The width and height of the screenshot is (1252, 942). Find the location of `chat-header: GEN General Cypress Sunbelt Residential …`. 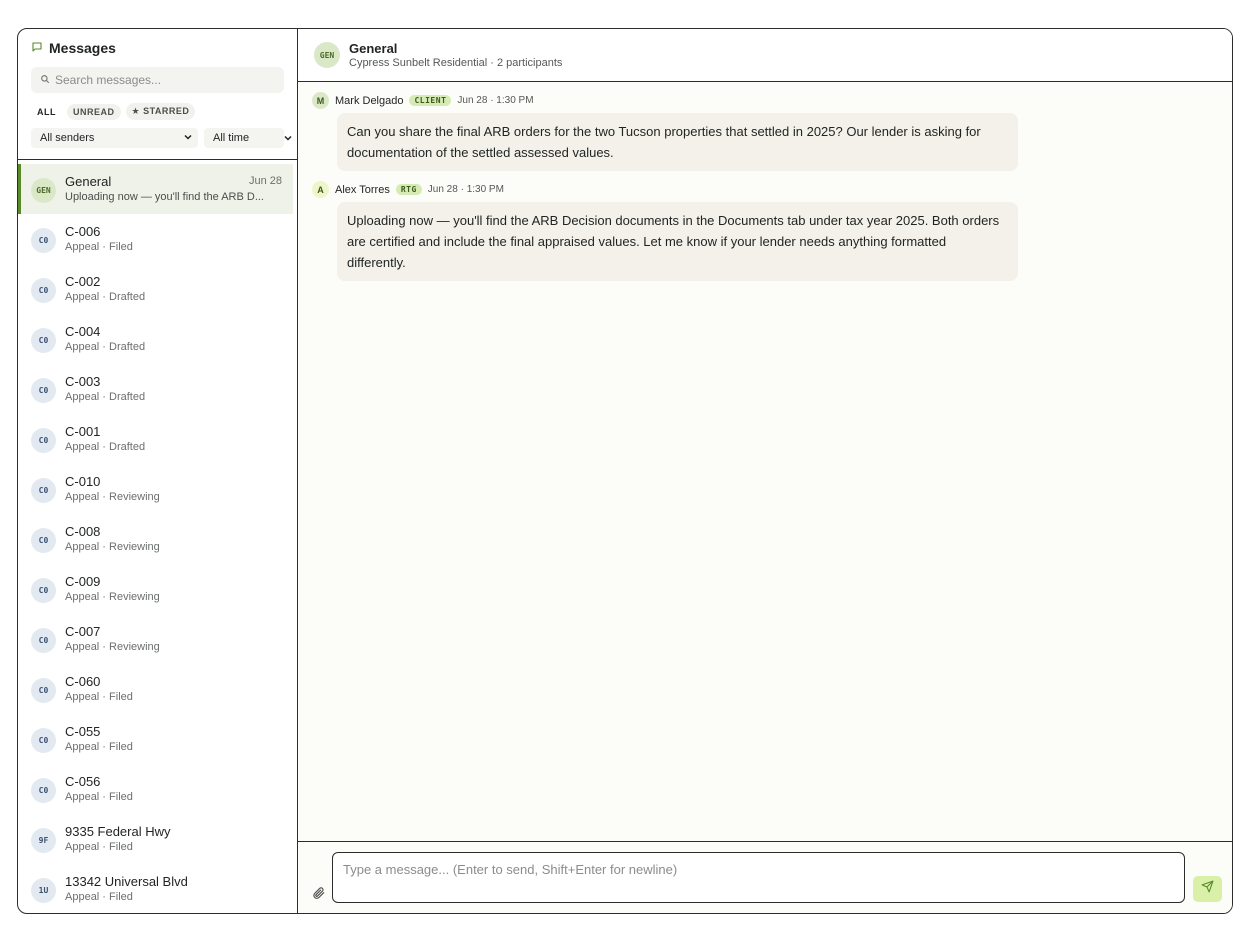

chat-header: GEN General Cypress Sunbelt Residential … is located at coordinates (765, 55).